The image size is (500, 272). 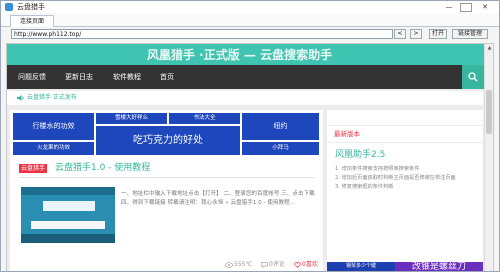 I want to click on nav-item-home: 首页, so click(x=167, y=77).